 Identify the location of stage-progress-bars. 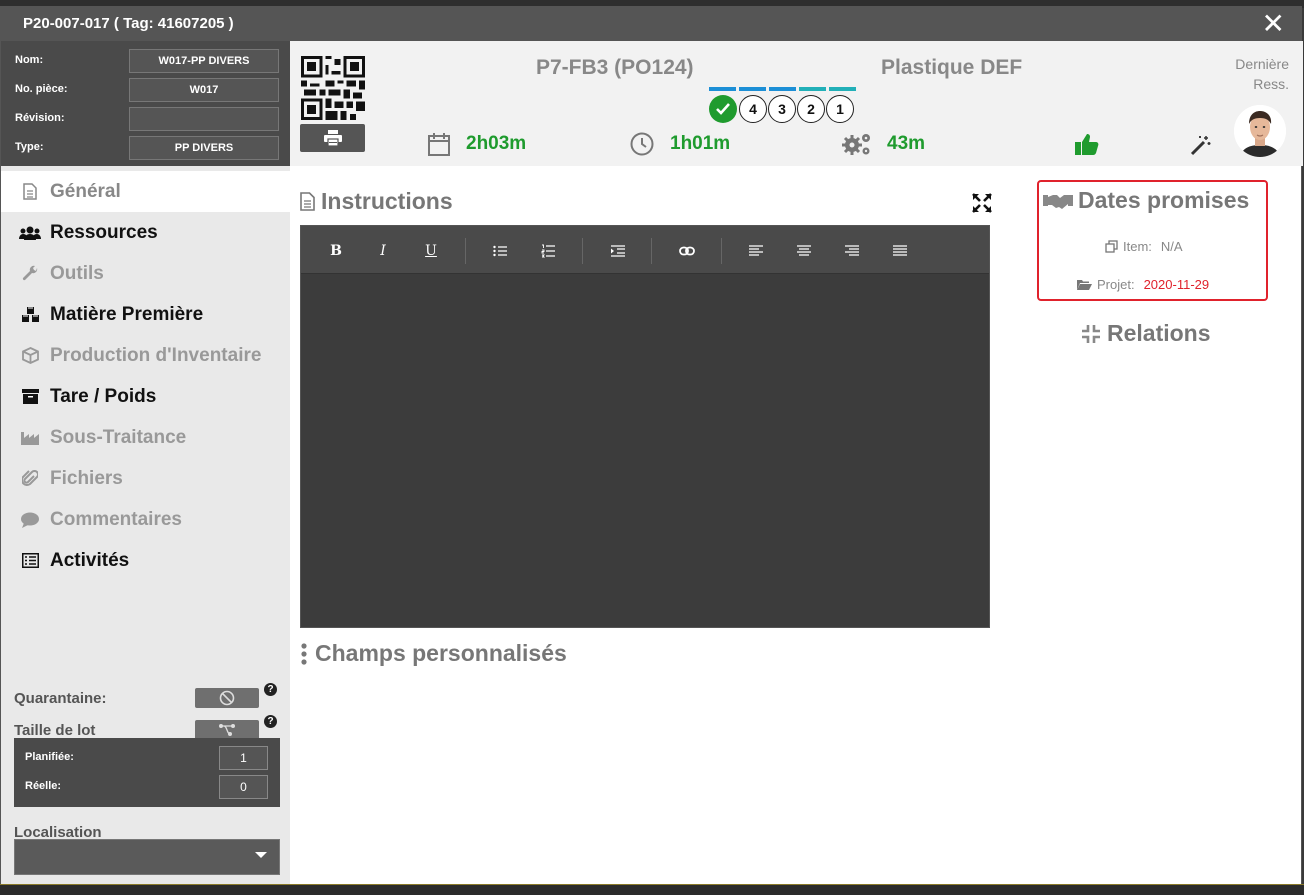
(782, 89).